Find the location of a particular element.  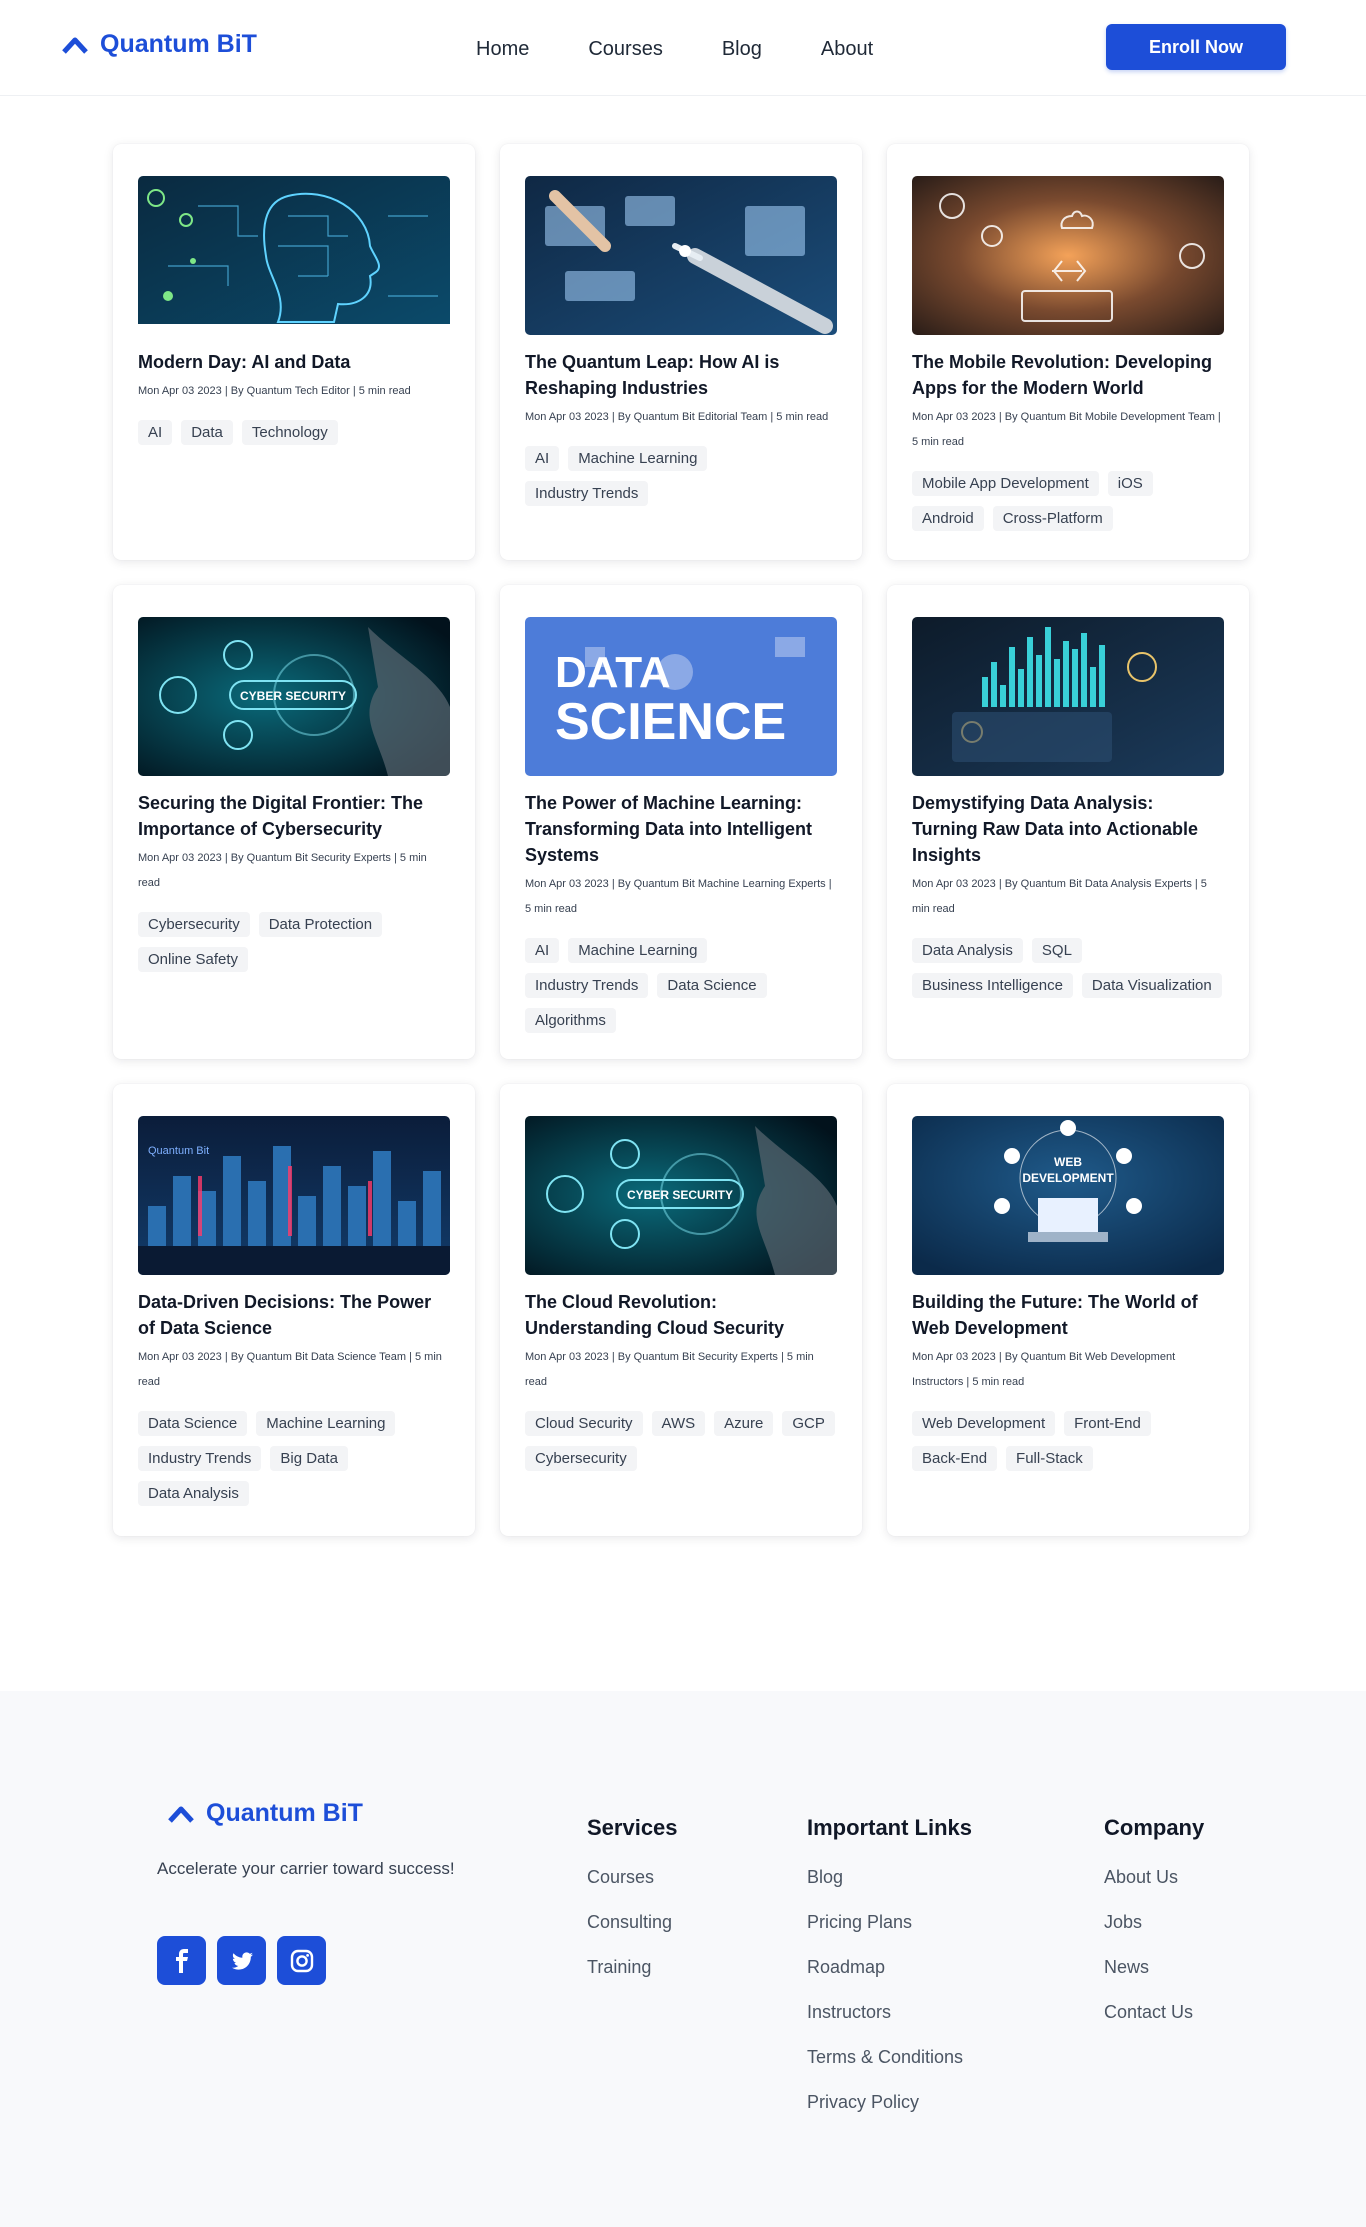

footer-link-about-us: About Us is located at coordinates (1154, 1877).